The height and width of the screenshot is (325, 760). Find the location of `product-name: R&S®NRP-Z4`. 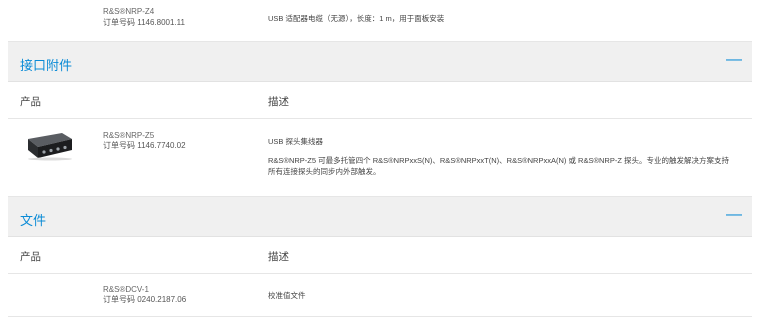

product-name: R&S®NRP-Z4 is located at coordinates (129, 11).